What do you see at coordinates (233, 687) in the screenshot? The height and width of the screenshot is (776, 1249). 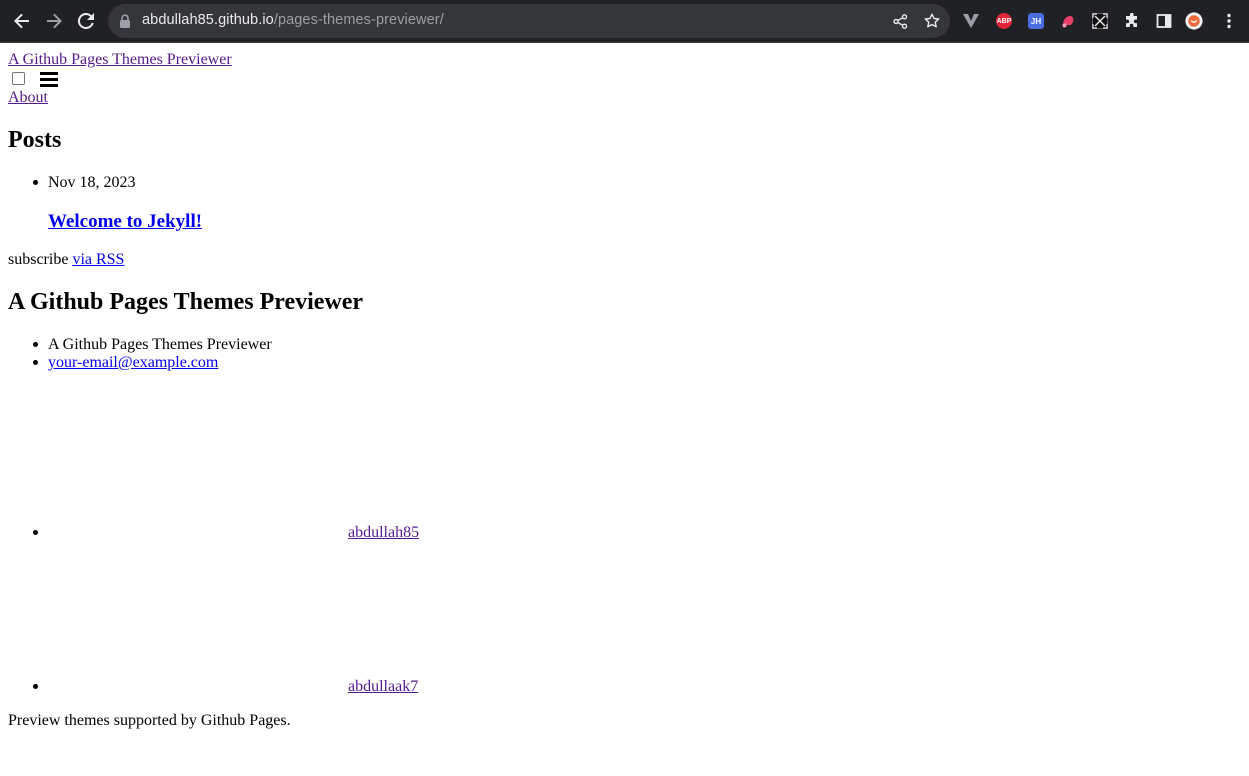 I see `twitter-social-link: abdullaak7` at bounding box center [233, 687].